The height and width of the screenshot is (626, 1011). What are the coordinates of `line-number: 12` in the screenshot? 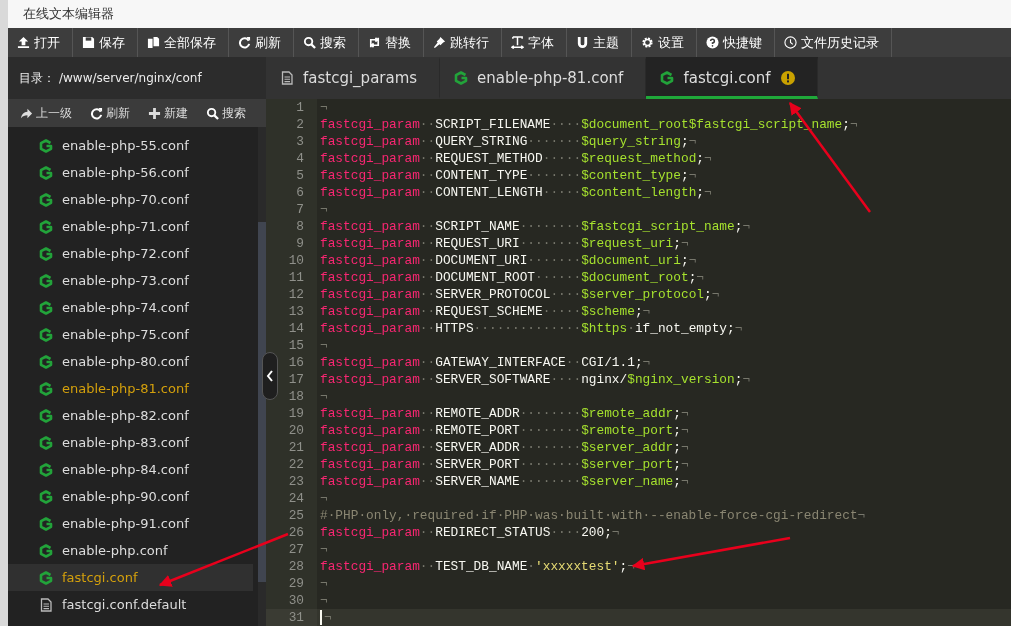 It's located at (291, 294).